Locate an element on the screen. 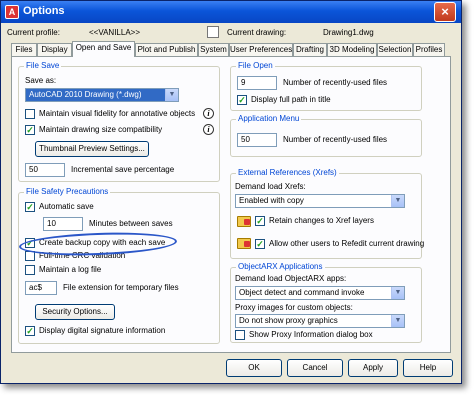  logfile-checkbox is located at coordinates (30, 270).